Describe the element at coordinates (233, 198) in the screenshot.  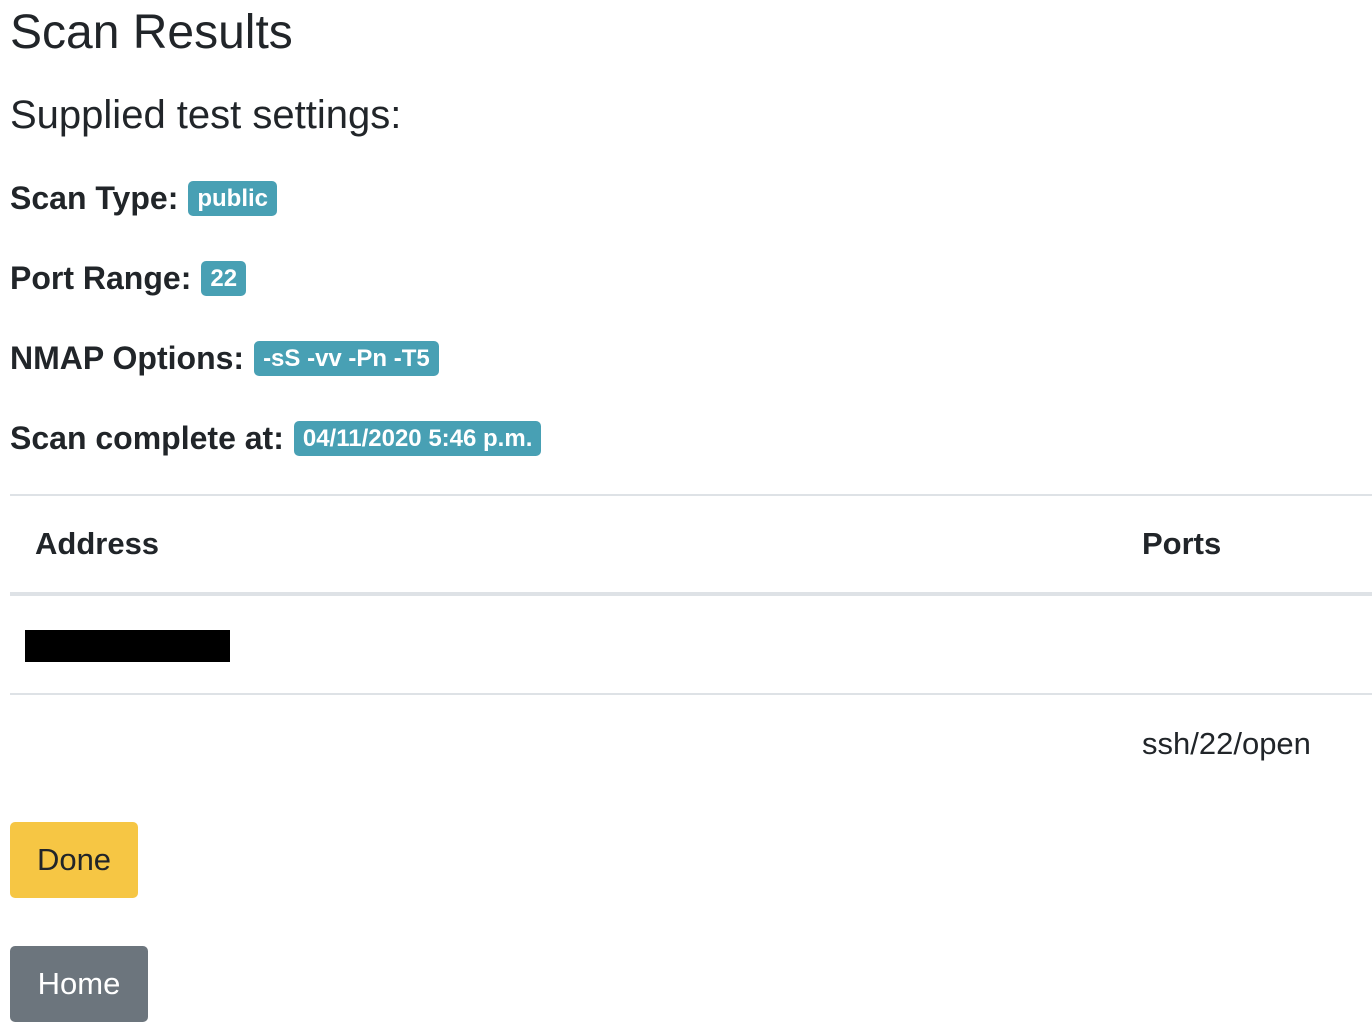
I see `scan-type-badge: public` at that location.